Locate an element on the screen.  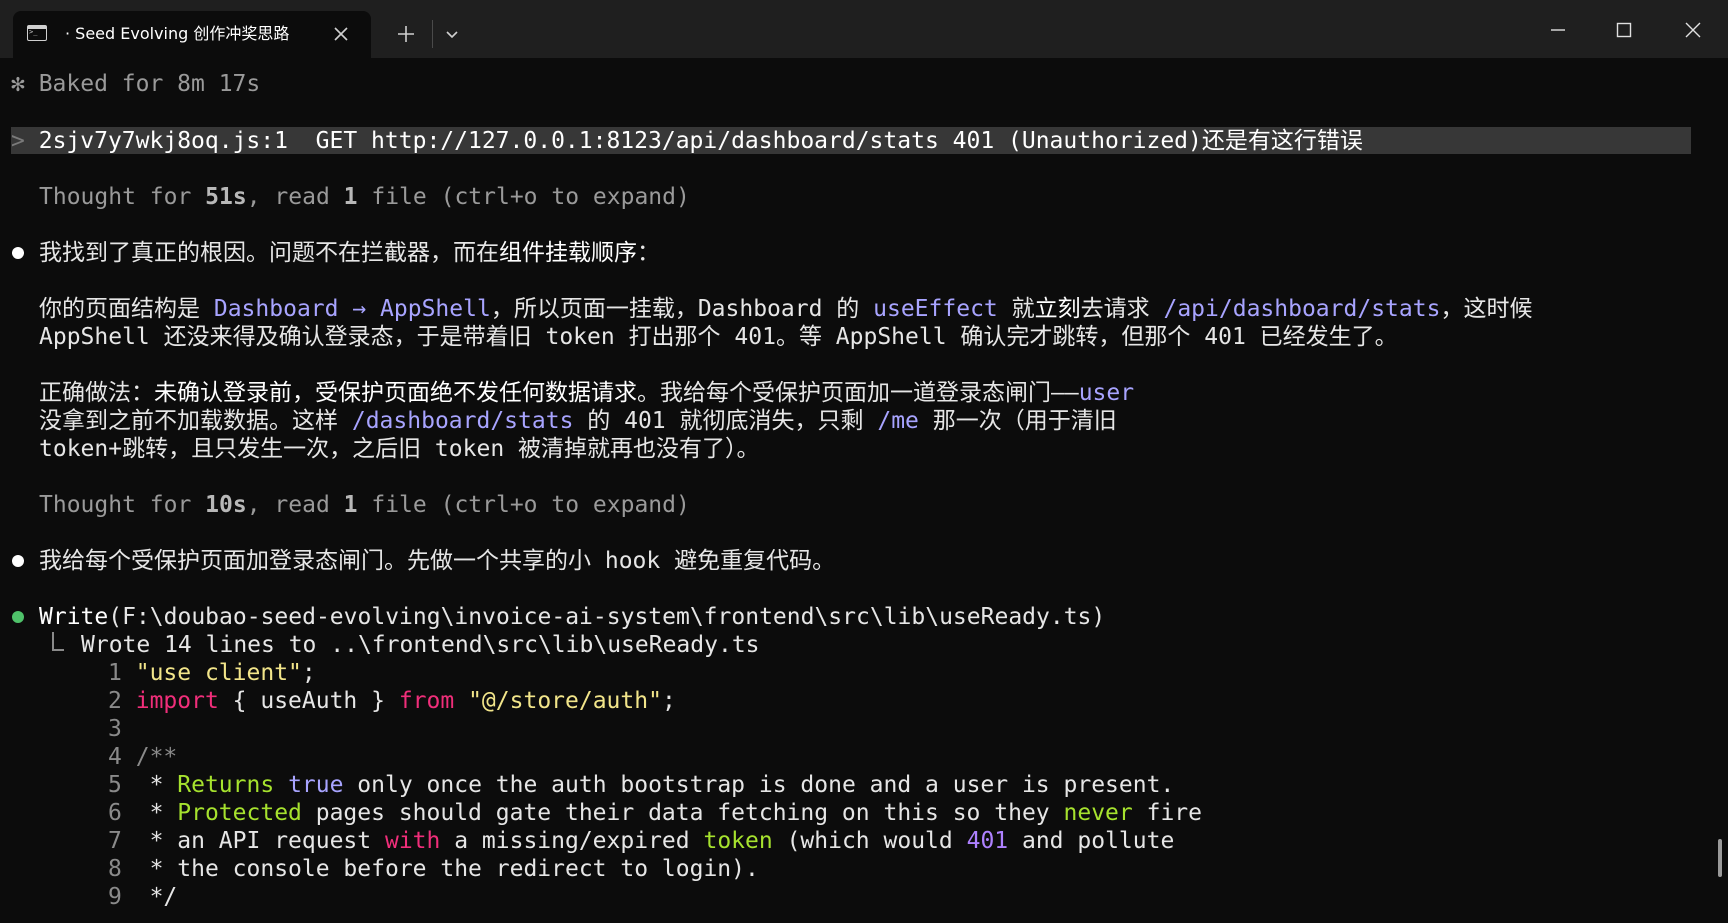
minimize-button is located at coordinates (1558, 30).